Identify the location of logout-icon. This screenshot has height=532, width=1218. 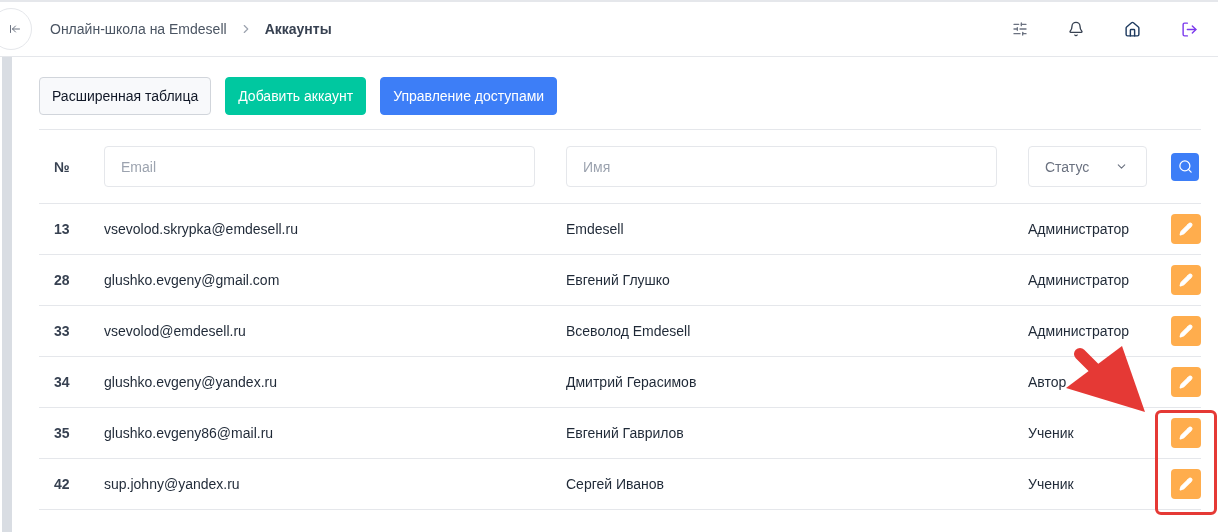
(1189, 29).